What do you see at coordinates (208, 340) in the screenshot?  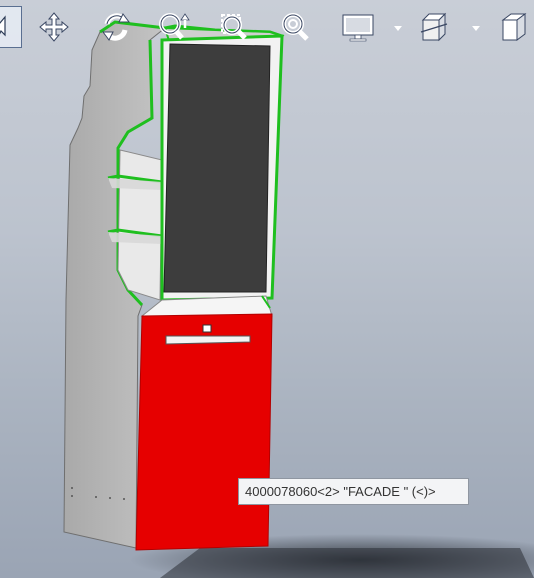 I see `facade-slot` at bounding box center [208, 340].